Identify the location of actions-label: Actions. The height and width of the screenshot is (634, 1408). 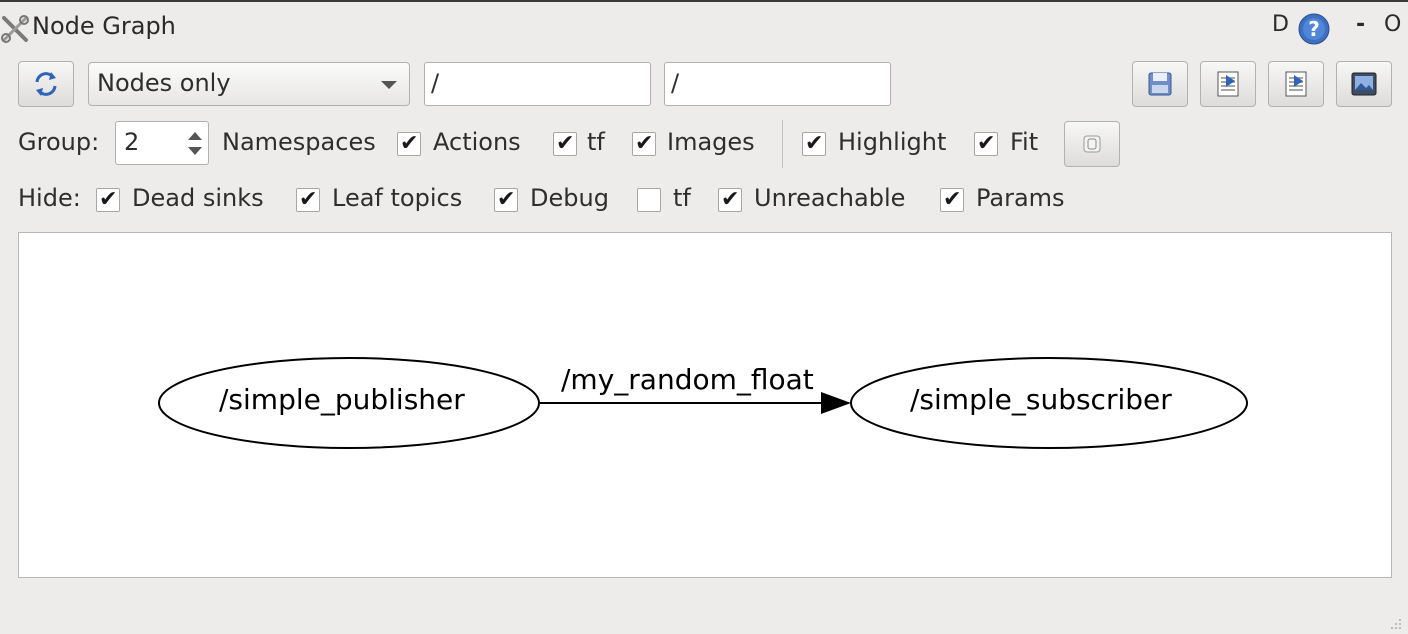
(477, 142).